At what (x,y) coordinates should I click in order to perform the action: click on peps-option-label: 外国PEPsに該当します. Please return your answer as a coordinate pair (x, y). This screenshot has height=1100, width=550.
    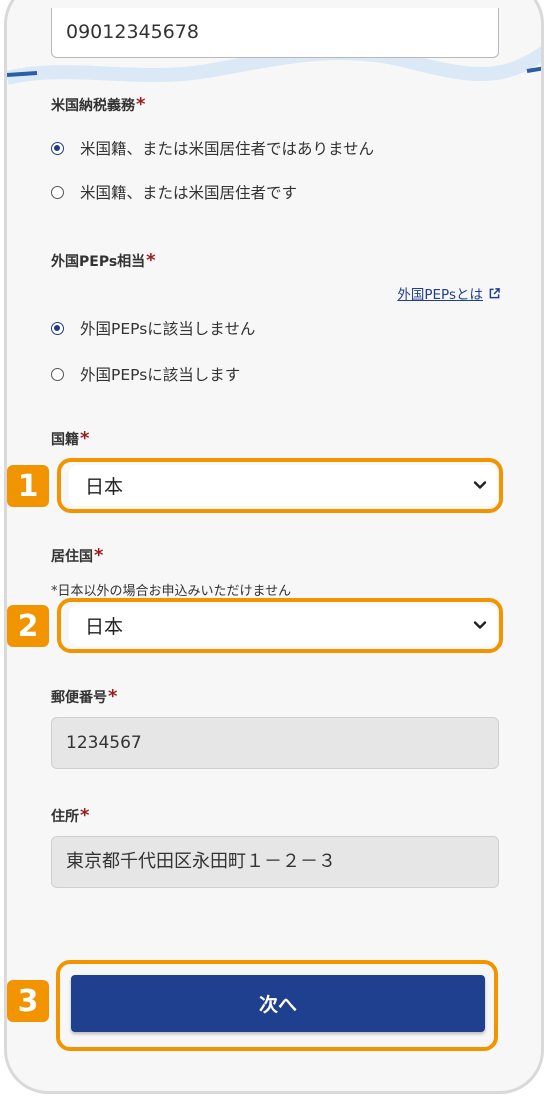
    Looking at the image, I should click on (160, 375).